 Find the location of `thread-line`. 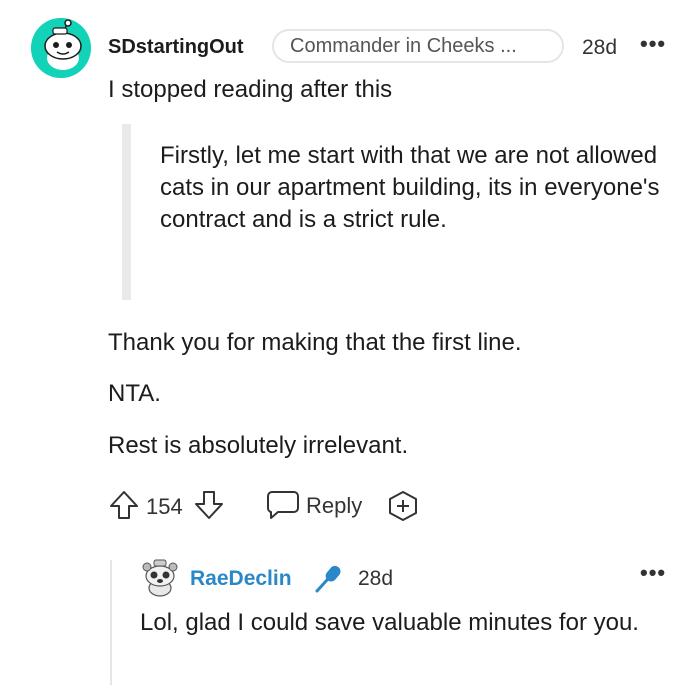

thread-line is located at coordinates (111, 622).